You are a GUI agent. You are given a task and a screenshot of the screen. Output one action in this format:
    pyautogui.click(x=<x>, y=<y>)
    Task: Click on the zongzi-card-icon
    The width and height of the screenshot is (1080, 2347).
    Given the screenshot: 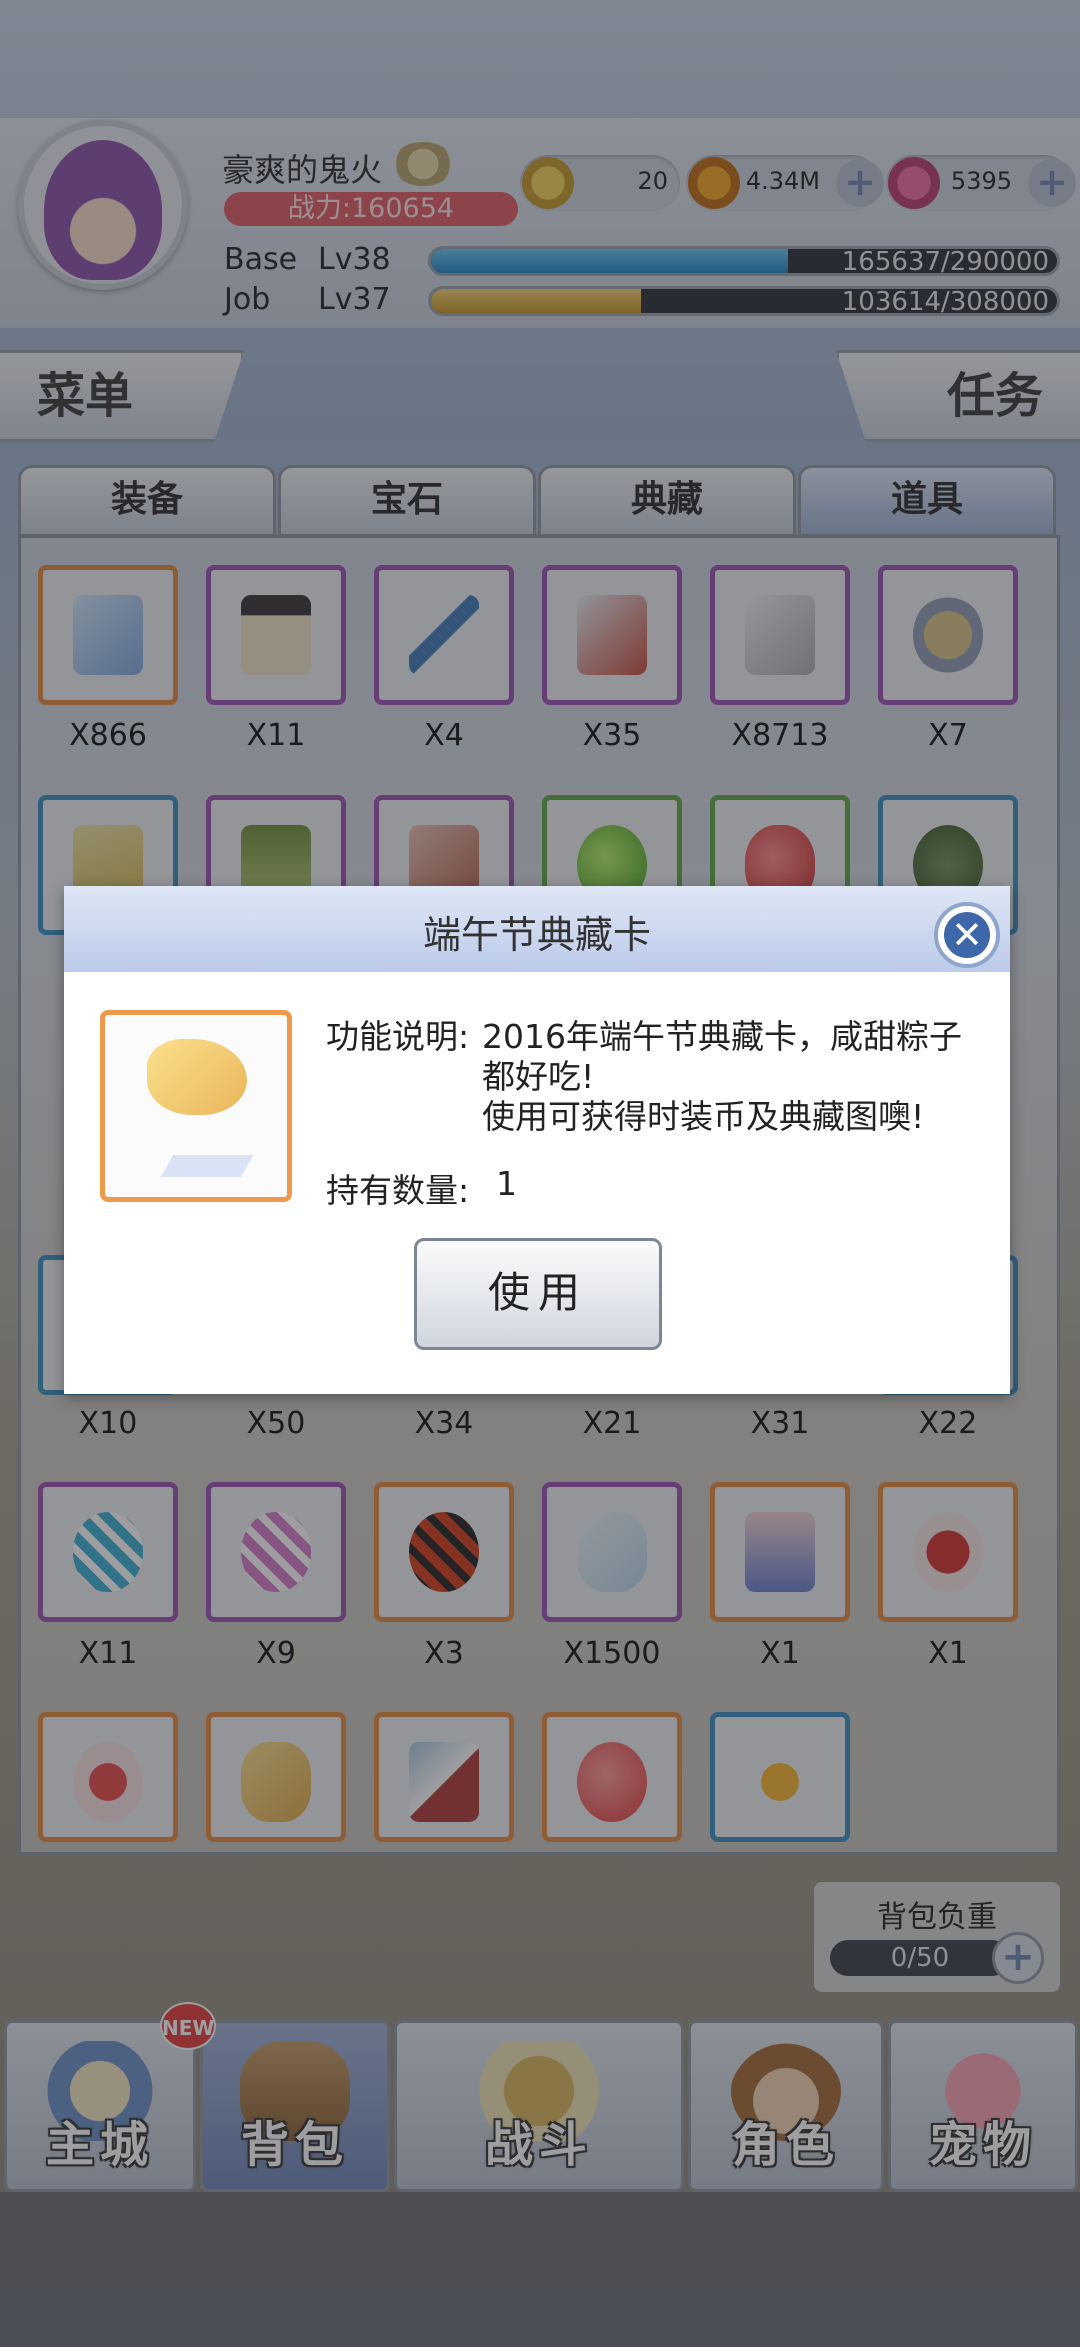 What is the action you would take?
    pyautogui.click(x=197, y=1077)
    